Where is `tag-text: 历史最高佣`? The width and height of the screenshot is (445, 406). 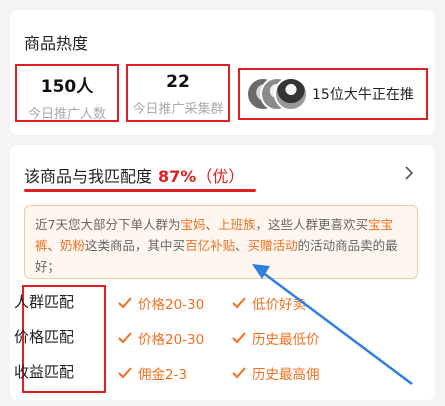
tag-text: 历史最高佣 is located at coordinates (286, 375).